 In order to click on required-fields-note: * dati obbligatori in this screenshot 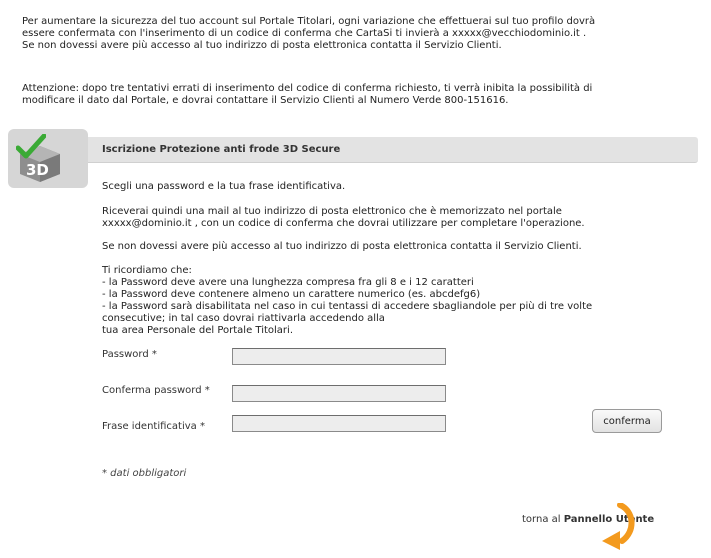, I will do `click(144, 473)`.